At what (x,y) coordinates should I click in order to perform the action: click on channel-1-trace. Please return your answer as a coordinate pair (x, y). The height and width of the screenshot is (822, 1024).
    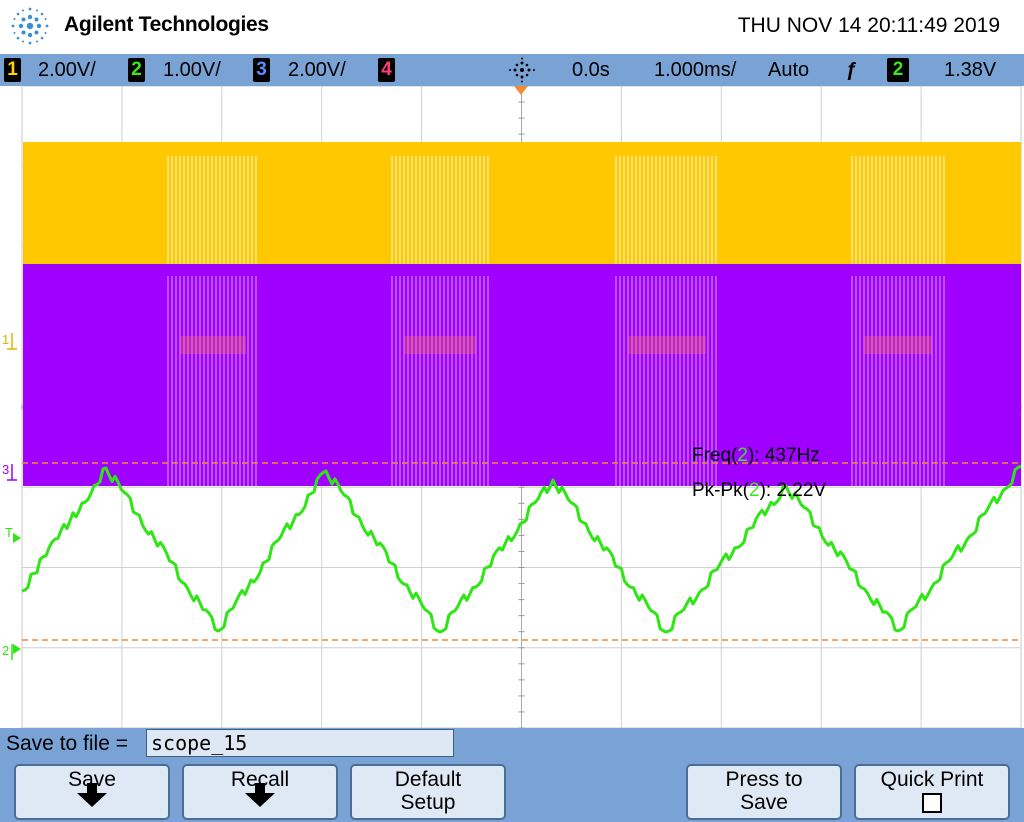
    Looking at the image, I should click on (522, 203).